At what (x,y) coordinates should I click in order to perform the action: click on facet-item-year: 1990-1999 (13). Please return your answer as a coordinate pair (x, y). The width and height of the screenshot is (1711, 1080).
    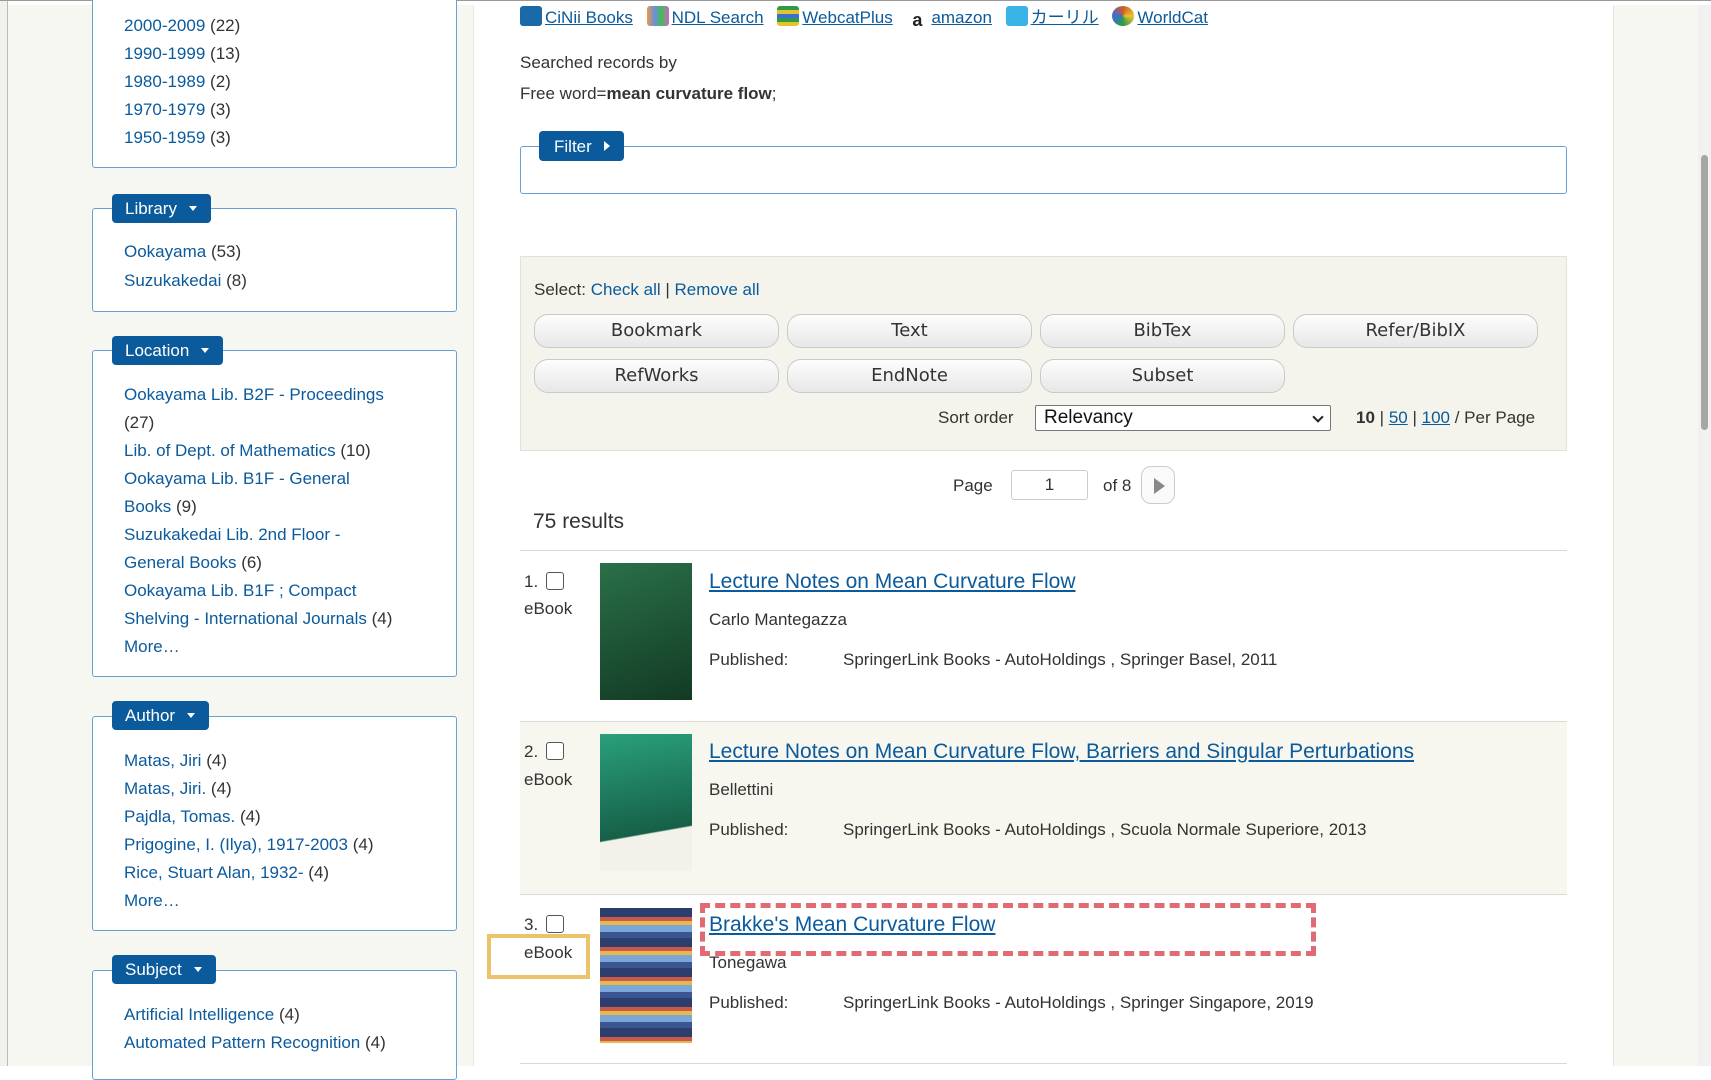
    Looking at the image, I should click on (182, 54).